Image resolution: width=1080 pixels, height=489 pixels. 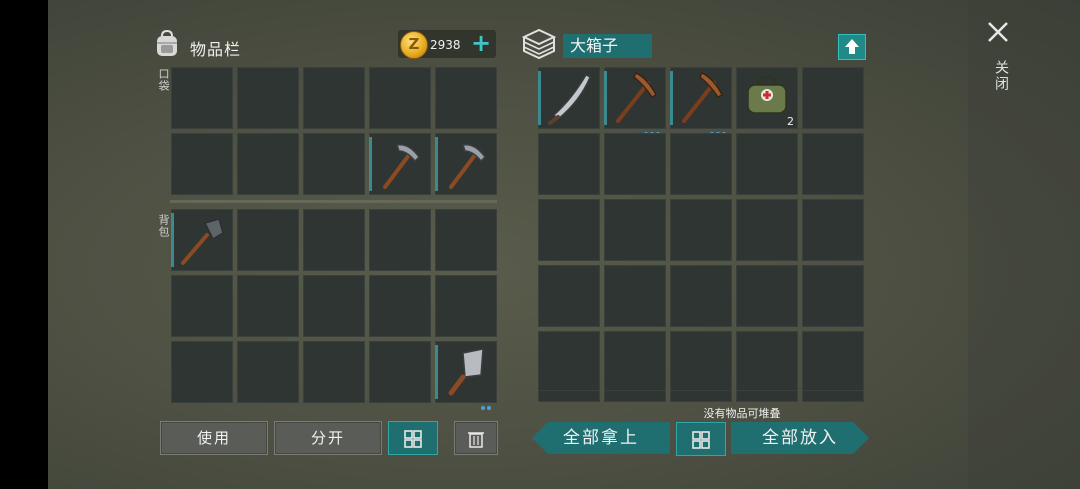 What do you see at coordinates (601, 438) in the screenshot?
I see `take-all-button: 全部拿上` at bounding box center [601, 438].